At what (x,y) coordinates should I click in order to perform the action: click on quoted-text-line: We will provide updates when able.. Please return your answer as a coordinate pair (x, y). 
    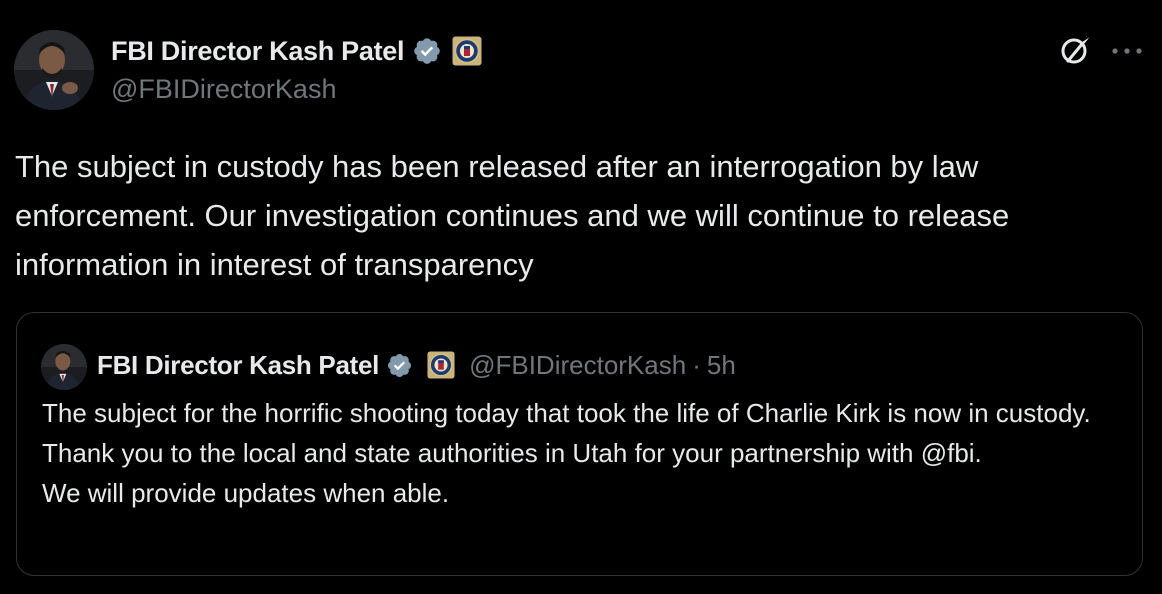
    Looking at the image, I should click on (246, 493).